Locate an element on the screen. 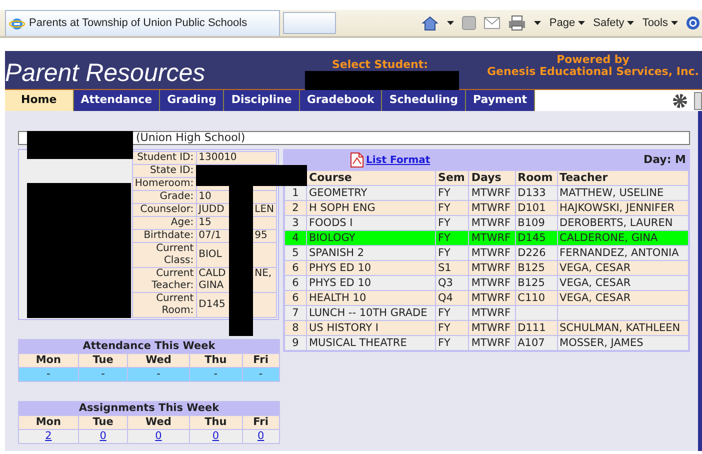 The image size is (702, 454). table-cell: HAJKOWSKI, JENNIFER is located at coordinates (622, 208).